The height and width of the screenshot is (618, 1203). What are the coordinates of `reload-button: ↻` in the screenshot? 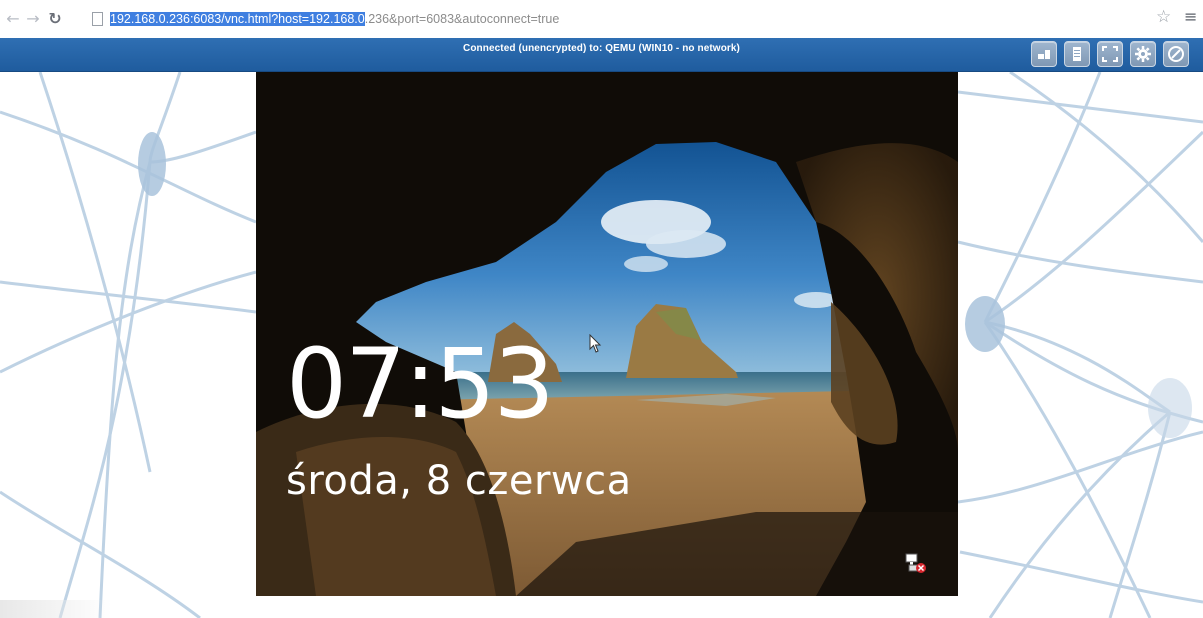 It's located at (55, 19).